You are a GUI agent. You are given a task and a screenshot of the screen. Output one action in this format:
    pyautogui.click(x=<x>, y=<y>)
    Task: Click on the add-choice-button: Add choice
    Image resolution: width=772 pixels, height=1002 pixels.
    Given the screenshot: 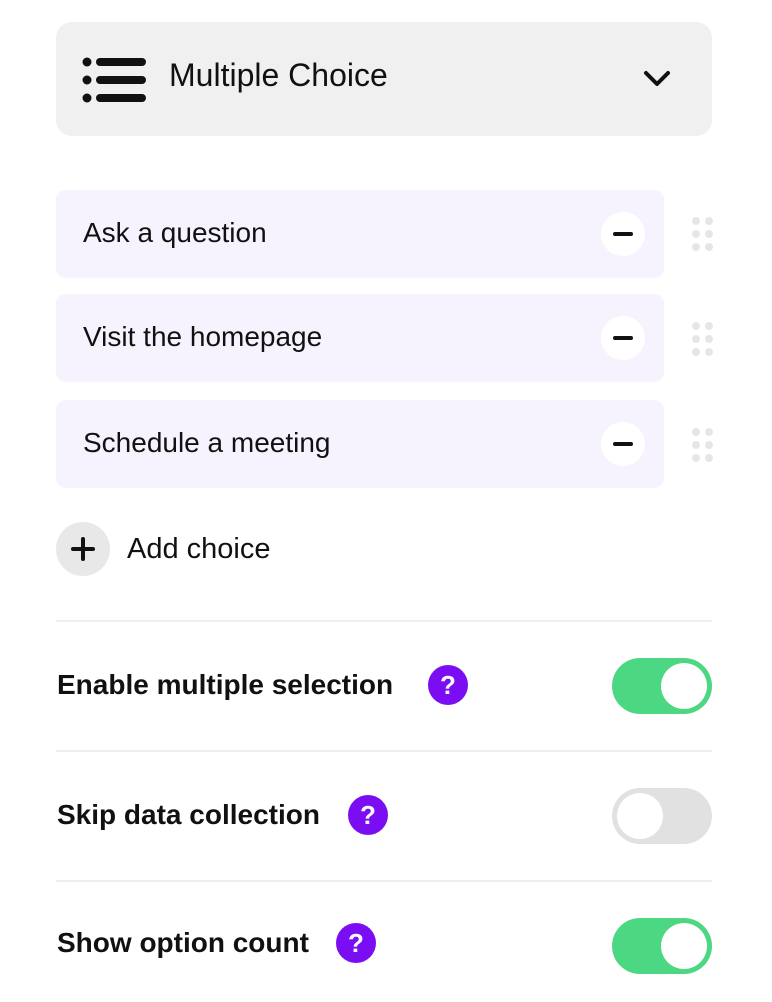 What is the action you would take?
    pyautogui.click(x=196, y=549)
    